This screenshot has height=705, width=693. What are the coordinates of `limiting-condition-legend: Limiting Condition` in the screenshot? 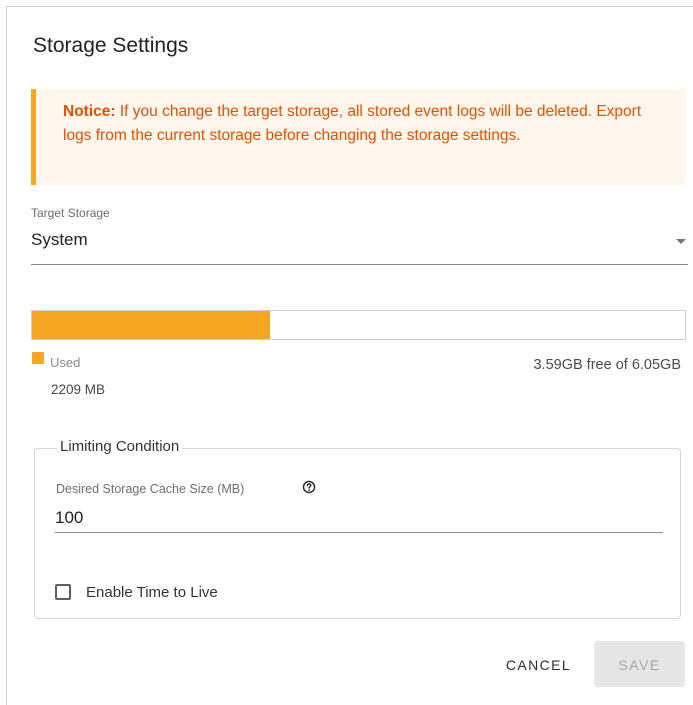 It's located at (120, 446).